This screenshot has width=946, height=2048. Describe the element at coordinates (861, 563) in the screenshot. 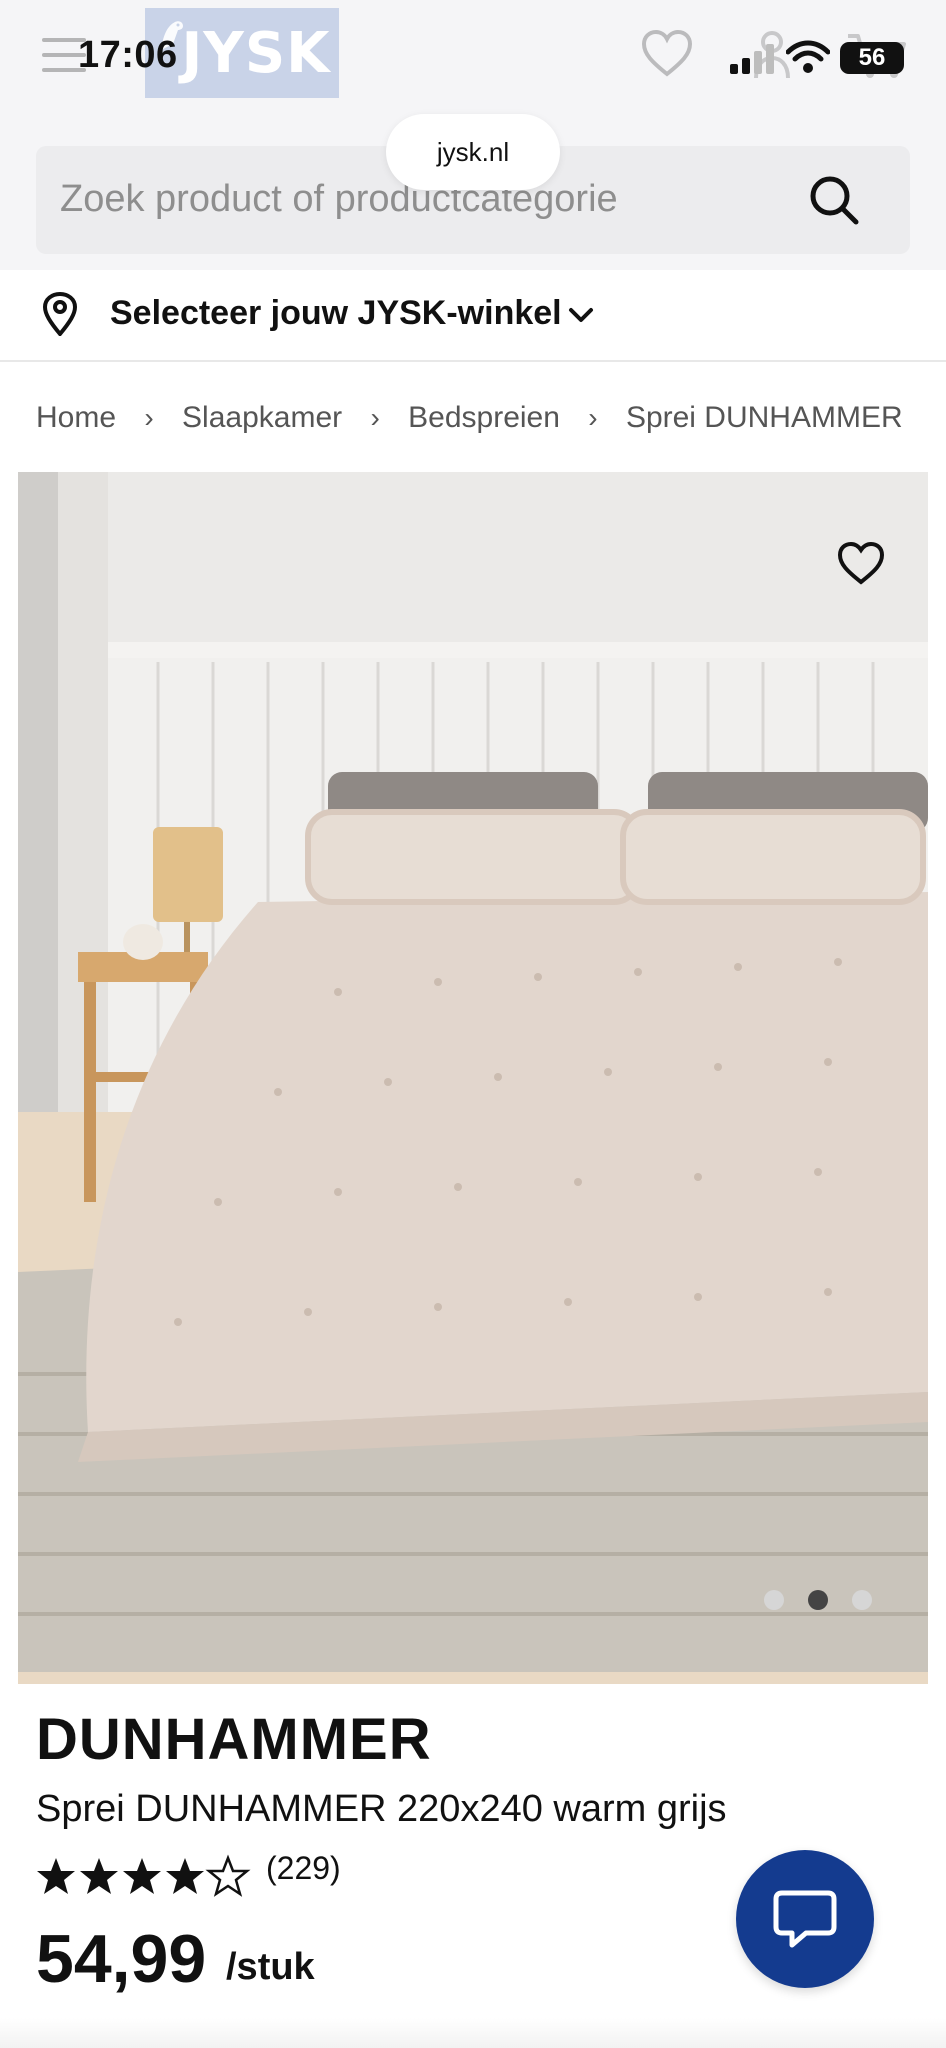

I see `image-wishlist-heart-icon` at that location.